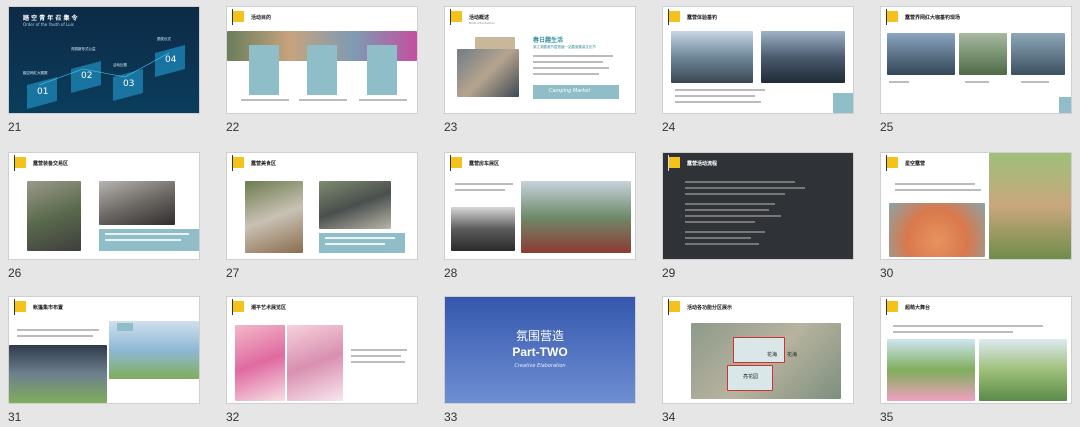 This screenshot has height=427, width=1080. Describe the element at coordinates (976, 361) in the screenshot. I see `slide-thumbnail-35: 超萌大舞台 35` at that location.